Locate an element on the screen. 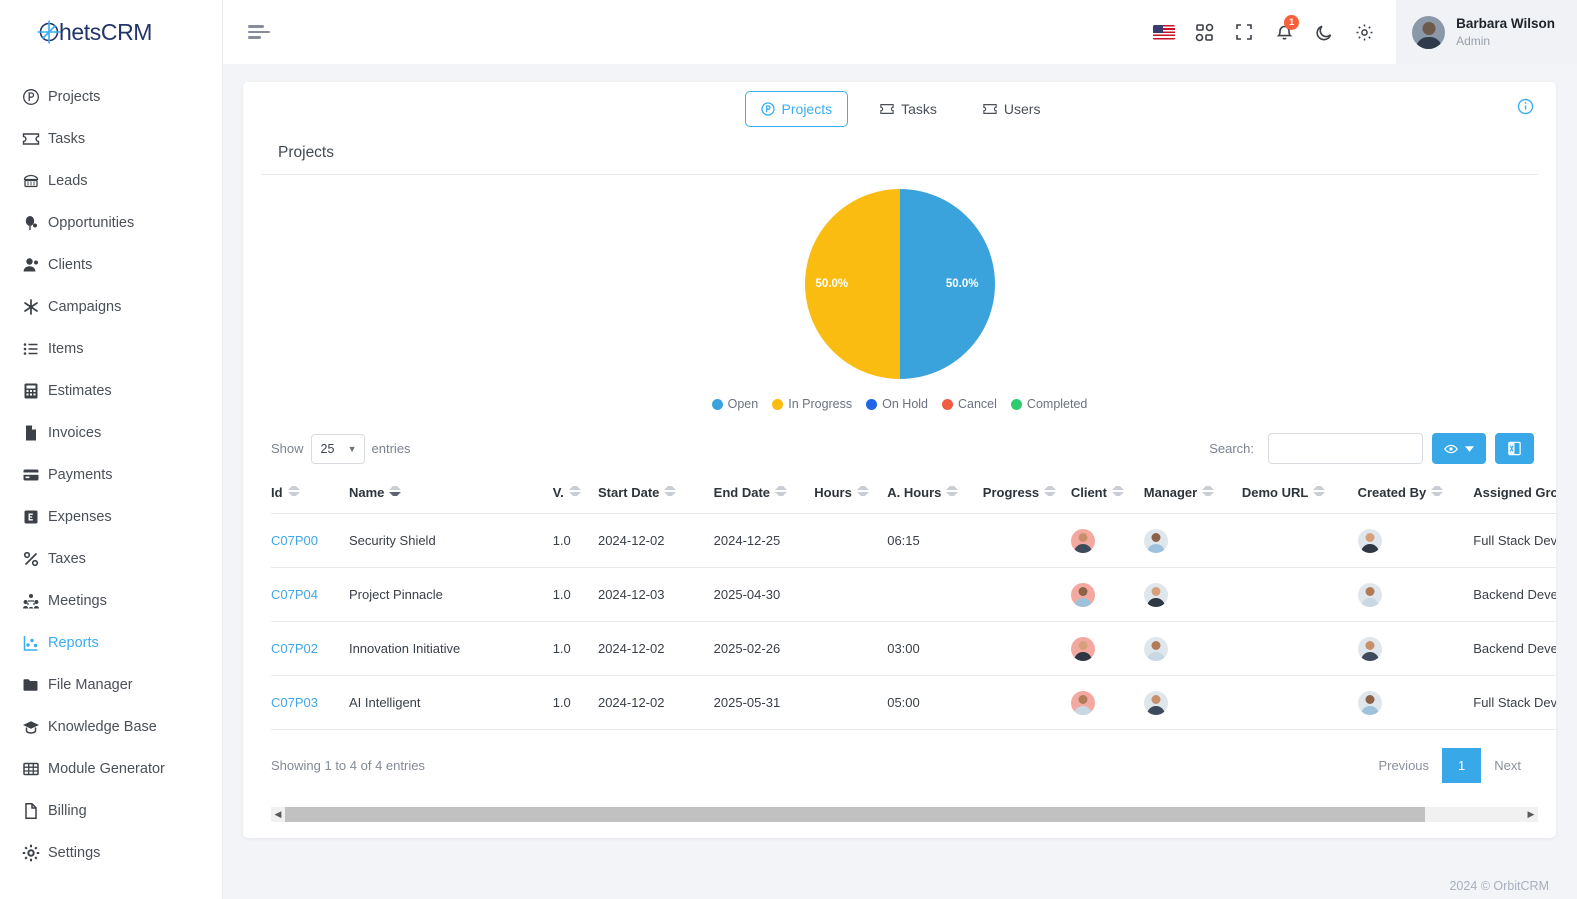 Image resolution: width=1577 pixels, height=899 pixels. sidebar-item-settings: Settings is located at coordinates (111, 853).